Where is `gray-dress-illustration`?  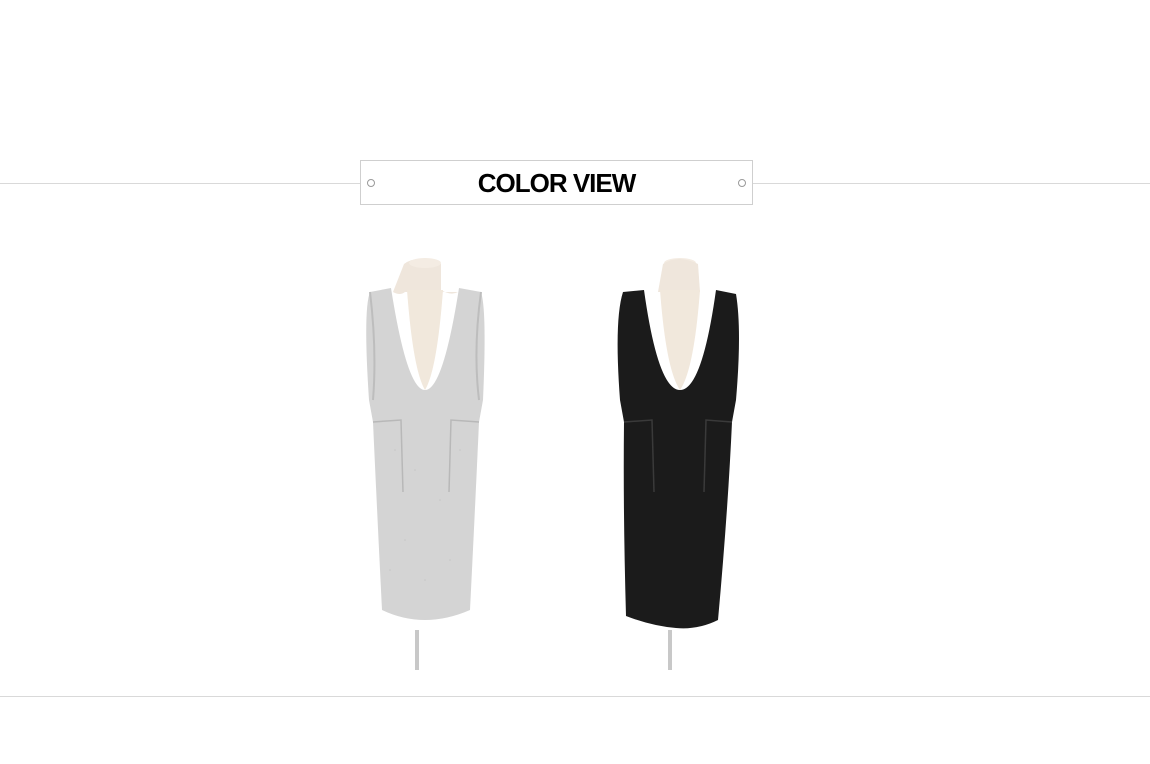 gray-dress-illustration is located at coordinates (425, 464).